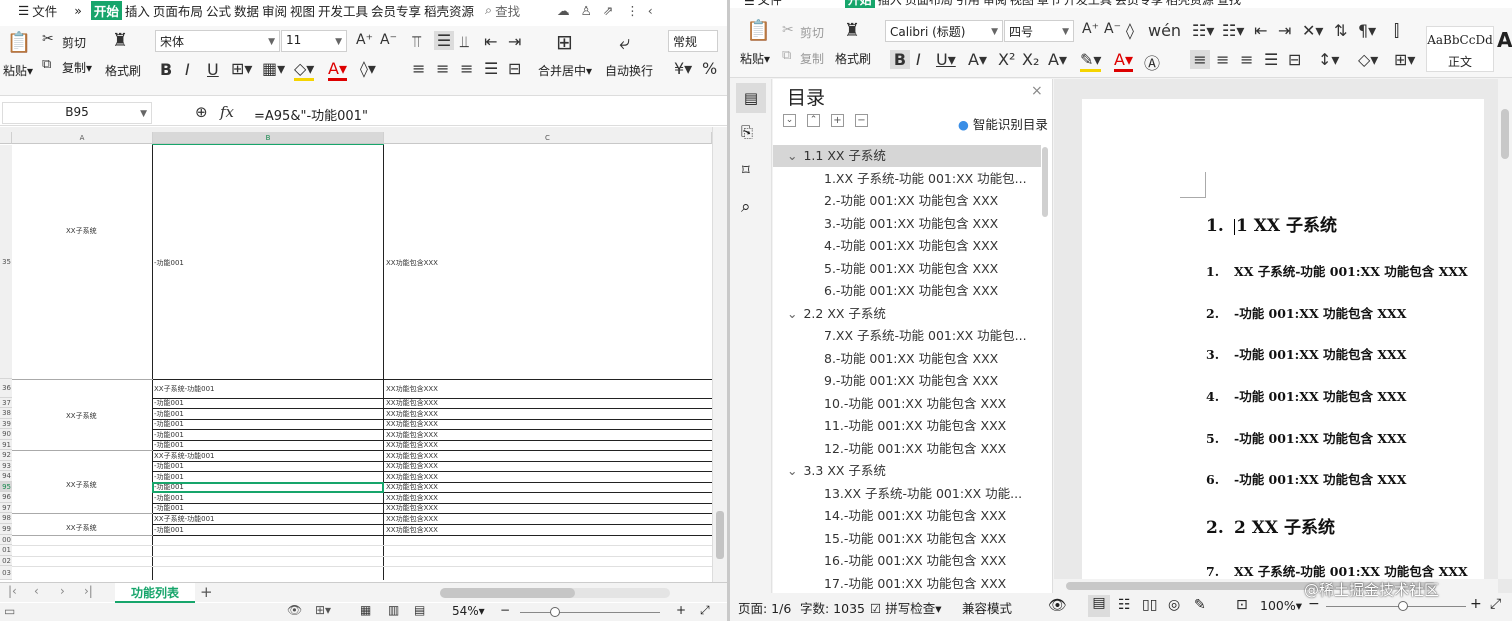 This screenshot has height=621, width=1512. What do you see at coordinates (444, 40) in the screenshot?
I see `align-middle-icon: ☰` at bounding box center [444, 40].